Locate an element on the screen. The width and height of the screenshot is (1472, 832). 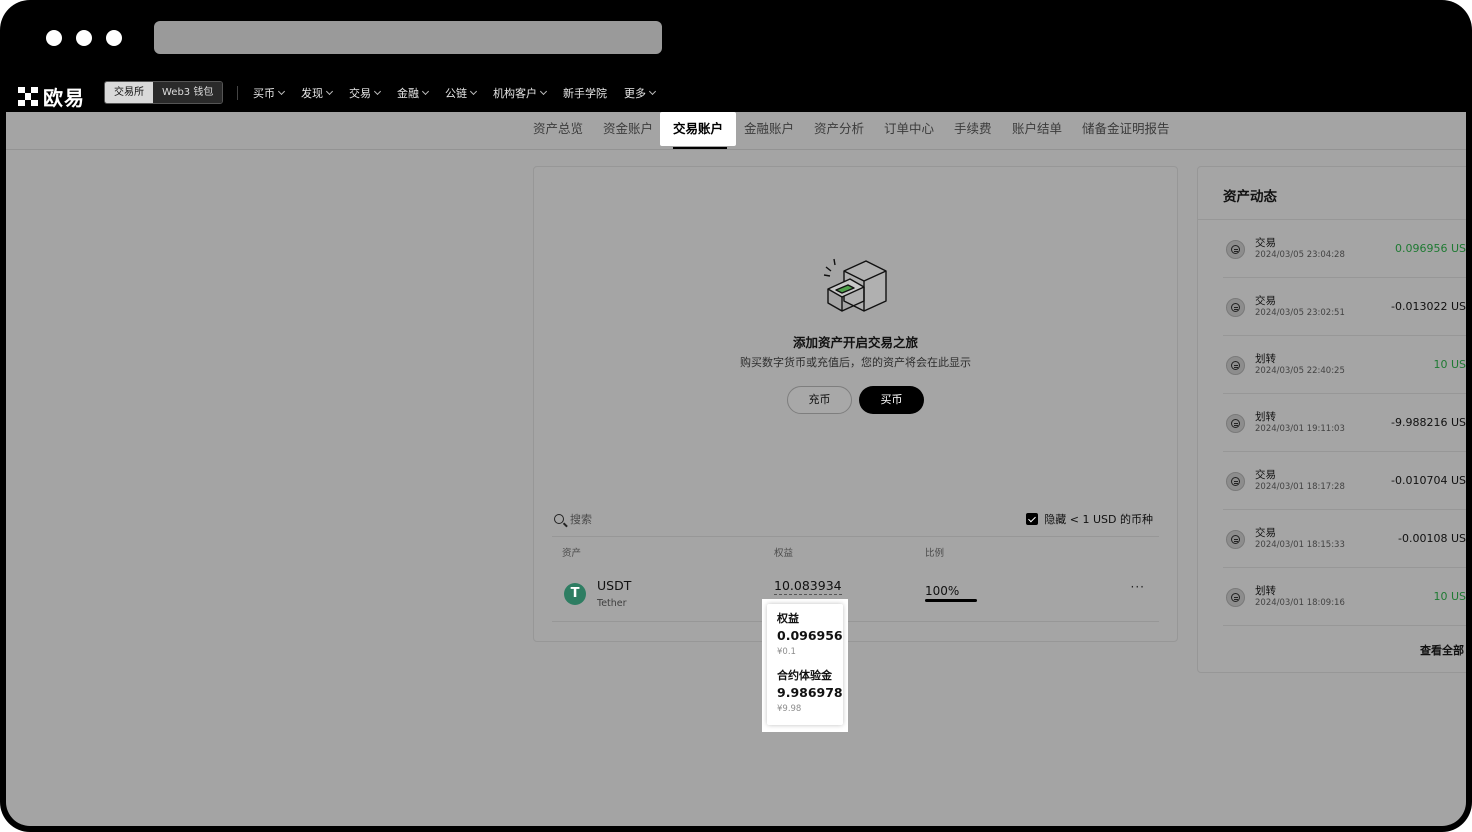
product-switch: 交易所 Web3 钱包 is located at coordinates (164, 92).